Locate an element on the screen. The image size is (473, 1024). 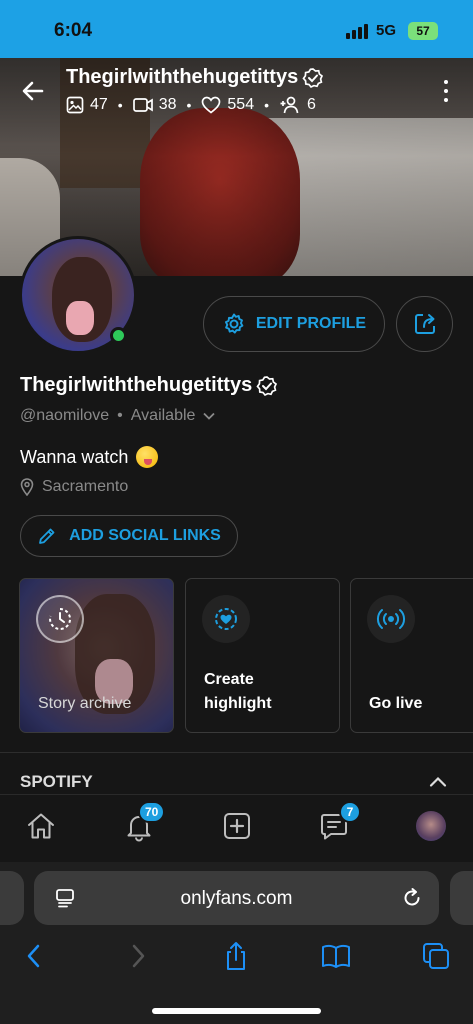
status-time: 6:04 is located at coordinates (73, 30).